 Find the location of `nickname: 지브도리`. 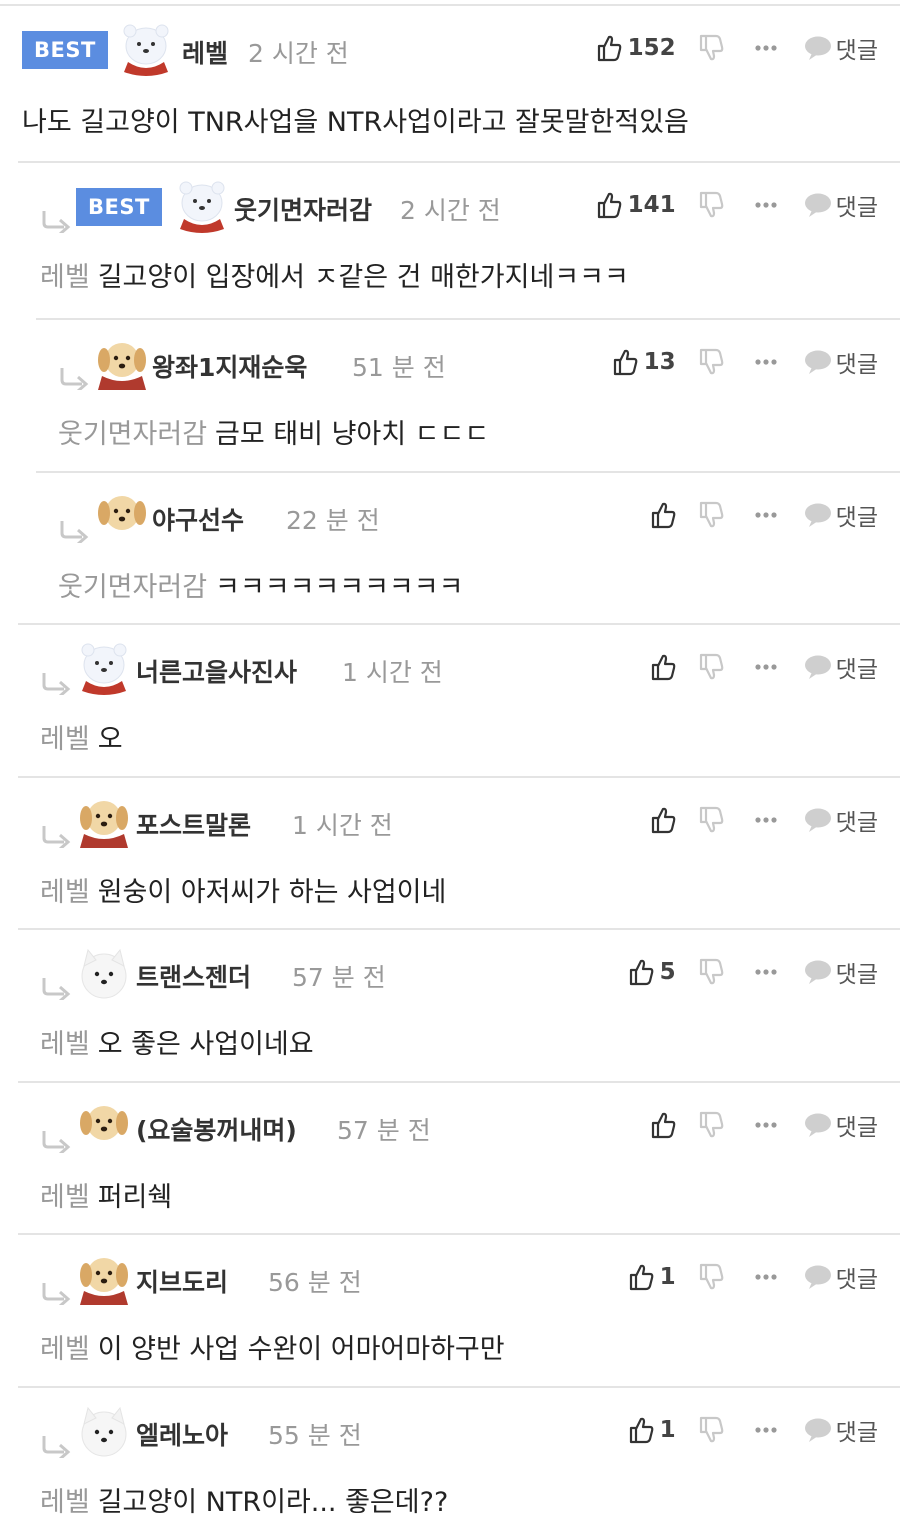

nickname: 지브도리 is located at coordinates (182, 1281).